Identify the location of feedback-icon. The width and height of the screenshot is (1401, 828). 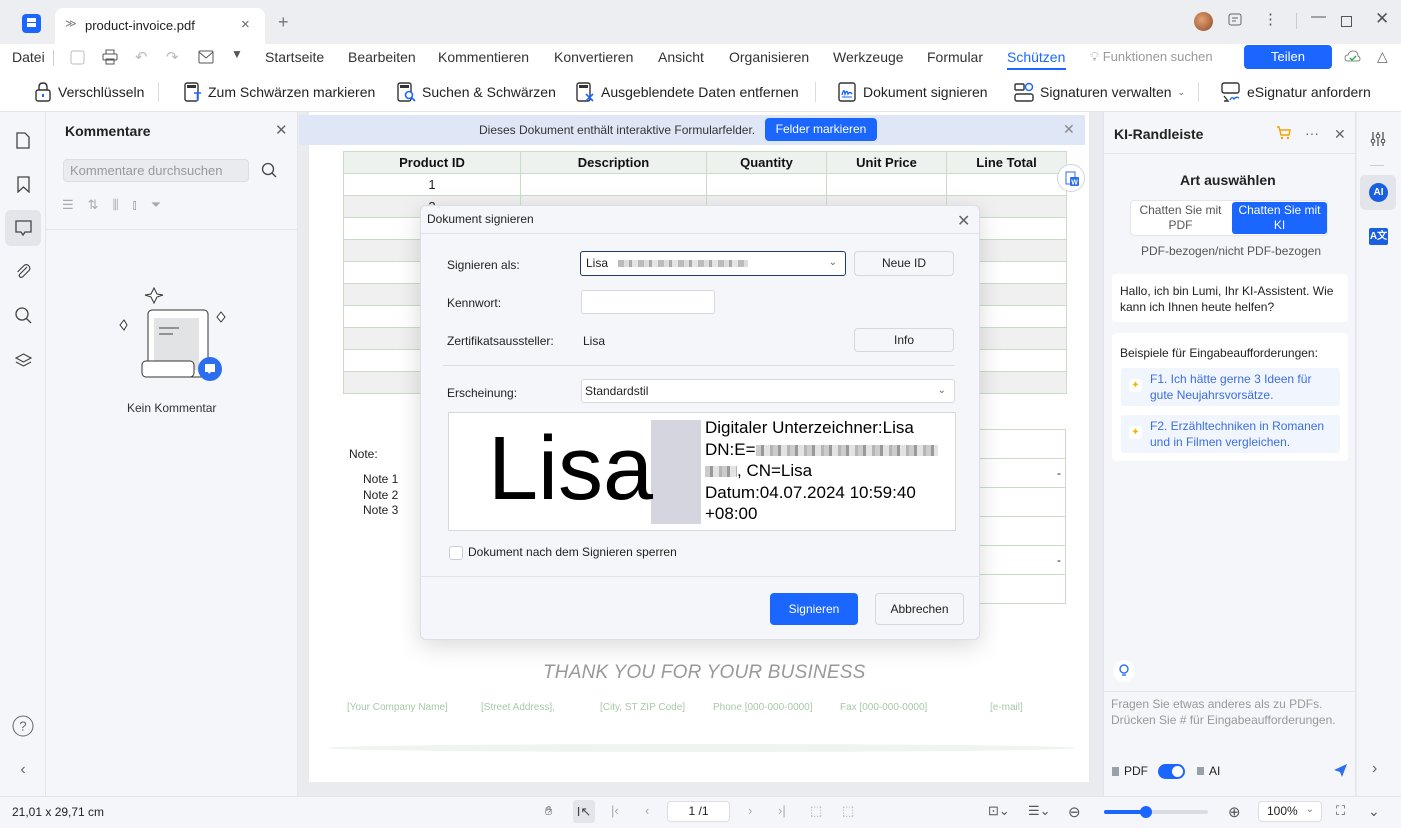
(1235, 20).